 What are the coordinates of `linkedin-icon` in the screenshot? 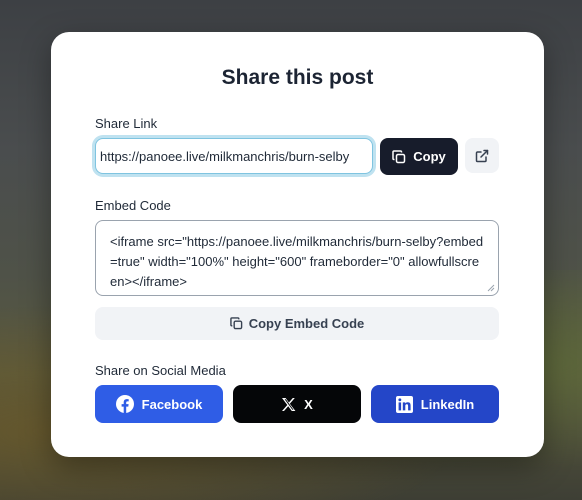 It's located at (404, 404).